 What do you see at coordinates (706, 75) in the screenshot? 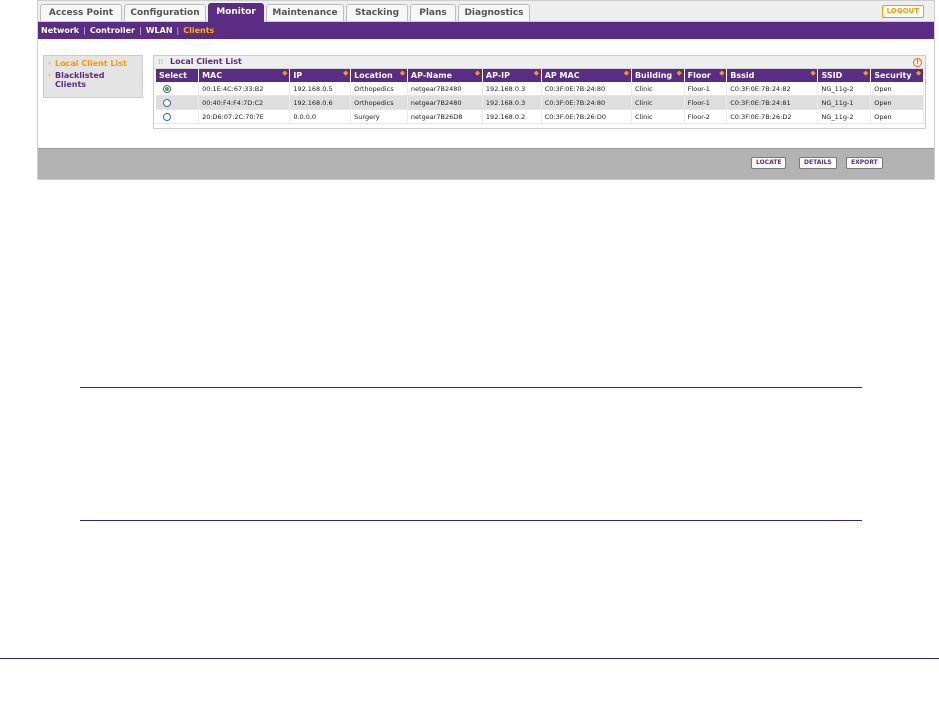
I see `column-header-floor: Floor ⬥` at bounding box center [706, 75].